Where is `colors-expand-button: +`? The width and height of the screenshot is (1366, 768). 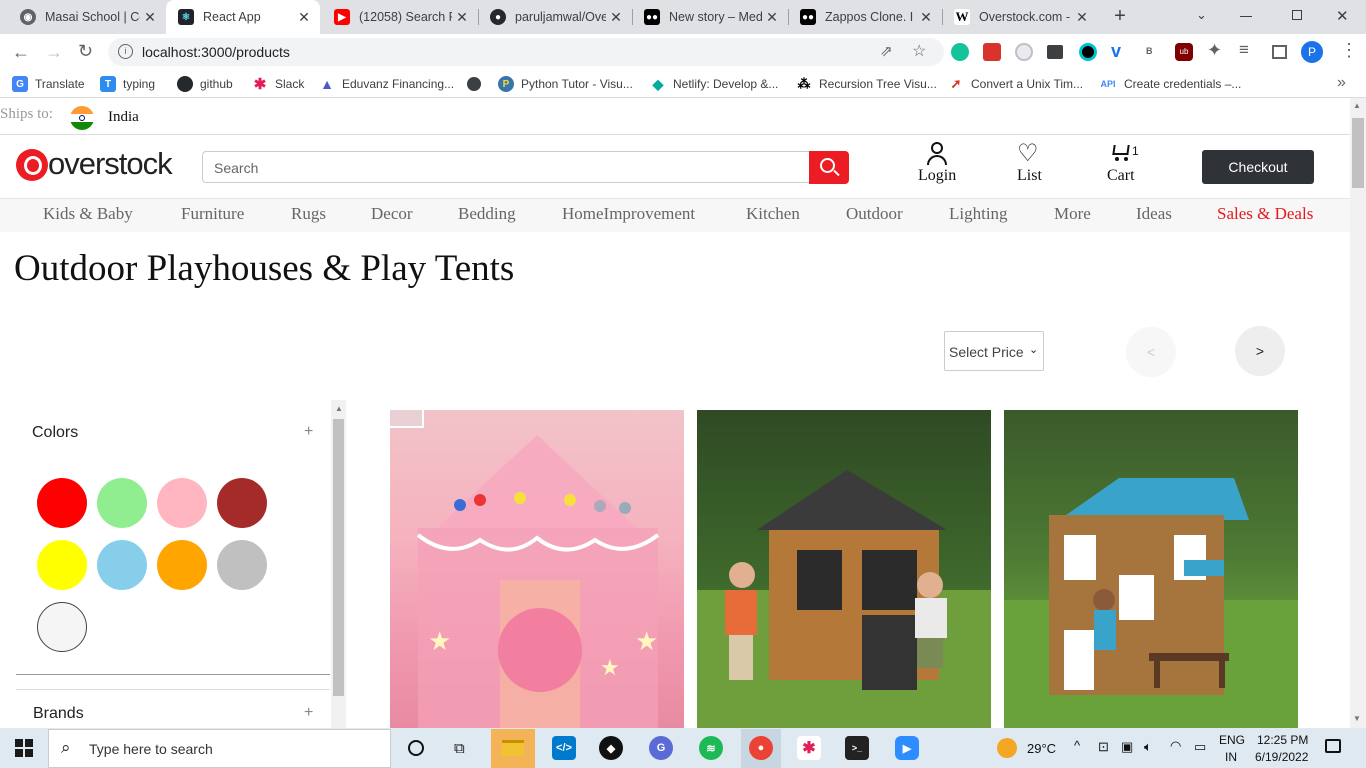 colors-expand-button: + is located at coordinates (308, 432).